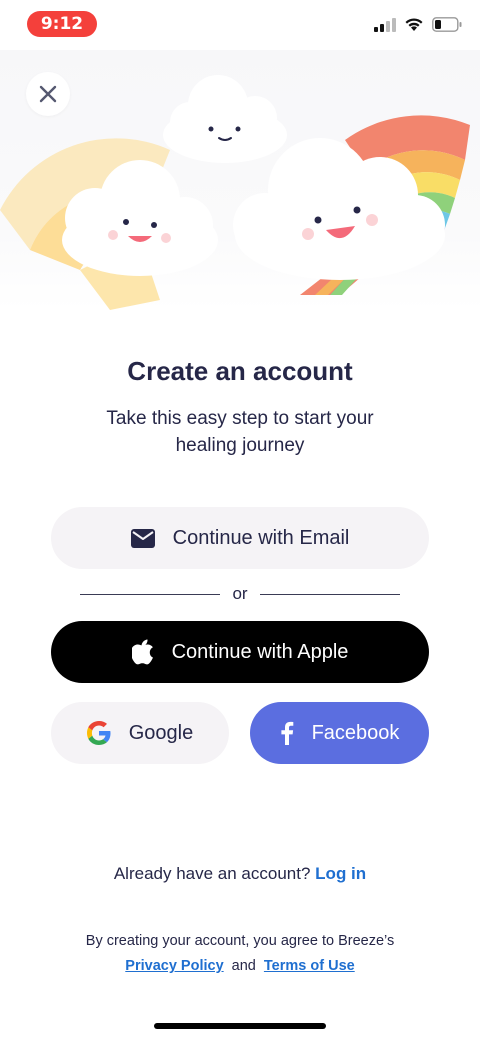 The width and height of the screenshot is (480, 1039). Describe the element at coordinates (98, 733) in the screenshot. I see `google-icon` at that location.